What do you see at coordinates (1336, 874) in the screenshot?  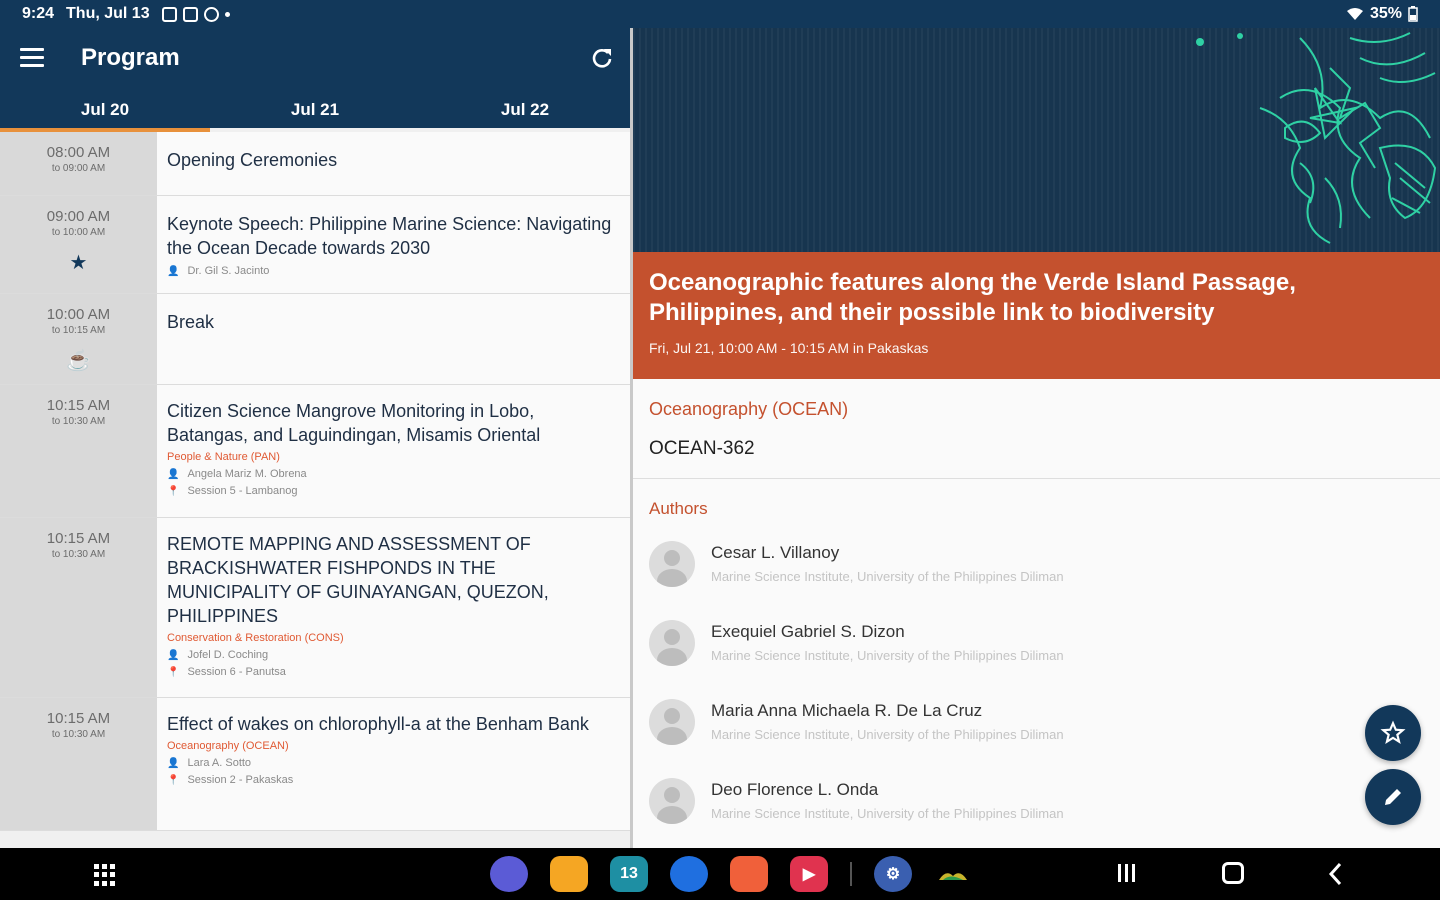 I see `back-button` at bounding box center [1336, 874].